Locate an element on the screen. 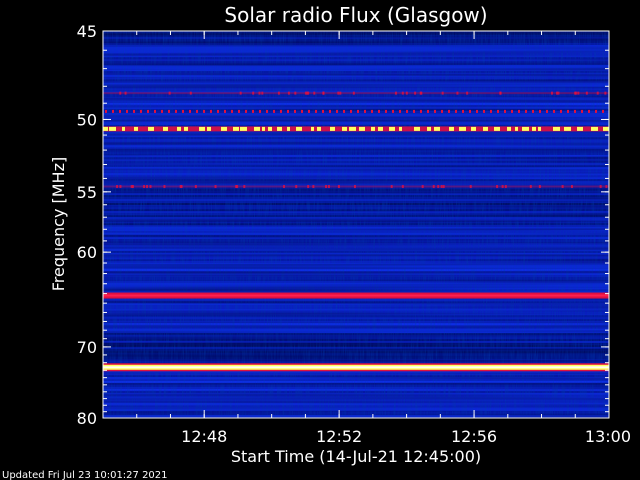  x-tick-label: 13:00 is located at coordinates (608, 436).